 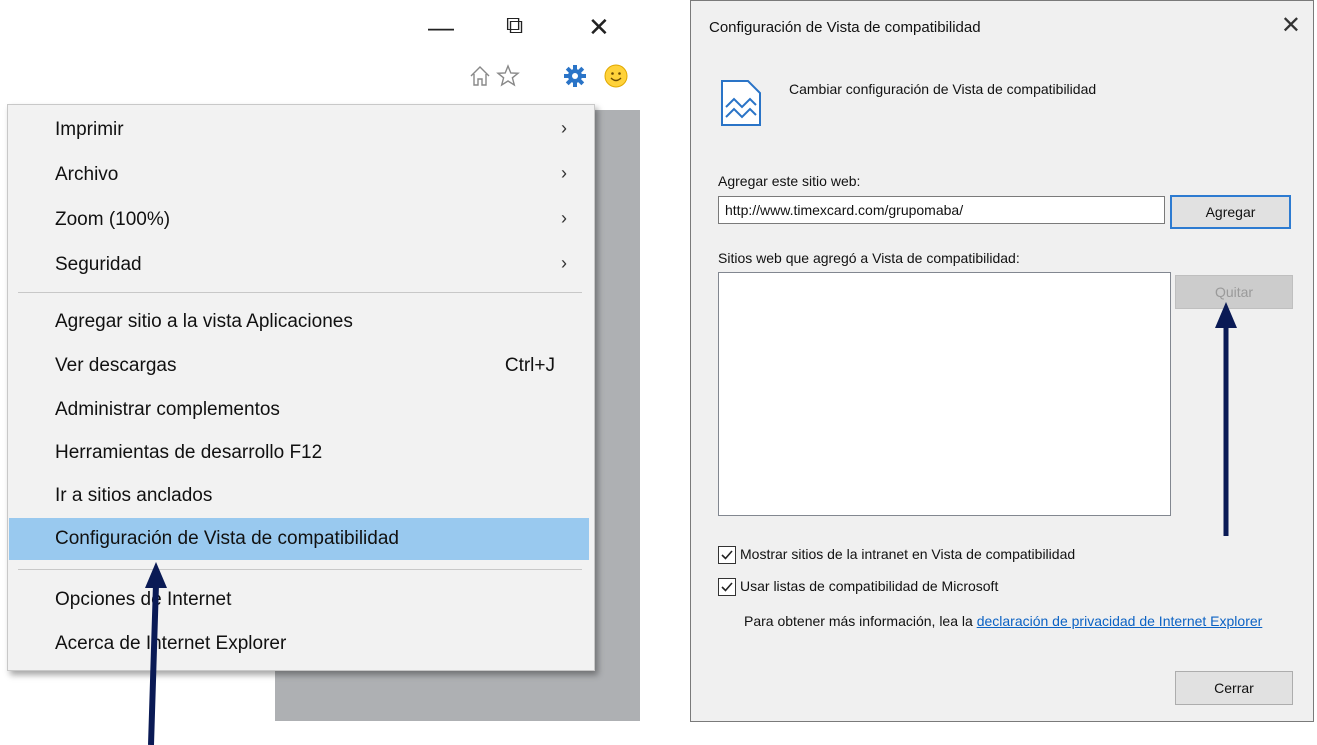 What do you see at coordinates (299, 265) in the screenshot?
I see `menu-item-seguridad: Seguridad ›` at bounding box center [299, 265].